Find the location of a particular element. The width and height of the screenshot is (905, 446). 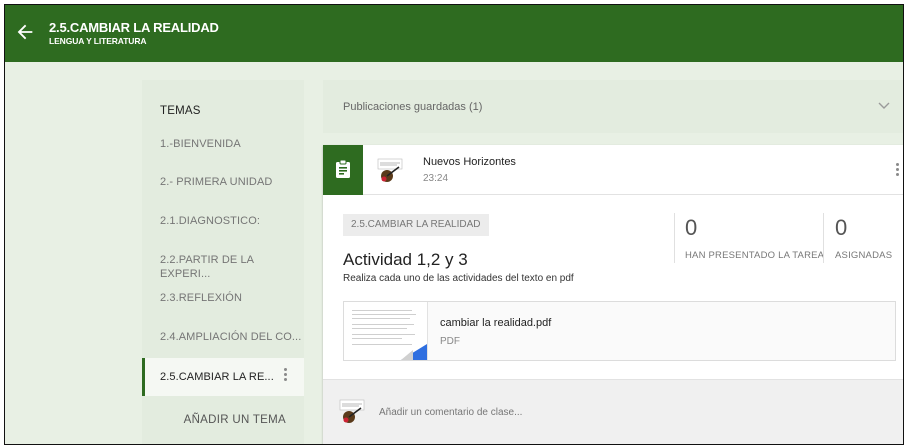

saved-posts-bar: Publicaciones guardadas (1) is located at coordinates (613, 106).